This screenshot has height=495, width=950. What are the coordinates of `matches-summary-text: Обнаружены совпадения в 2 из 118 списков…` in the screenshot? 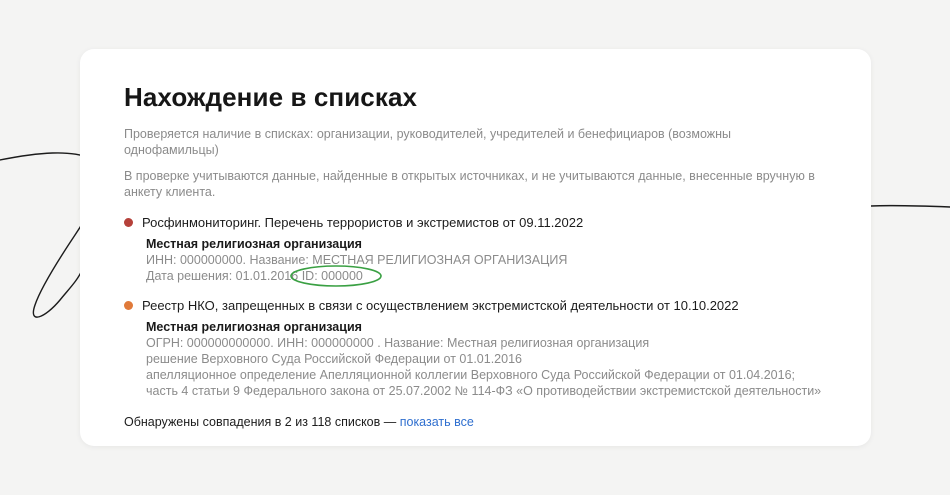 It's located at (262, 422).